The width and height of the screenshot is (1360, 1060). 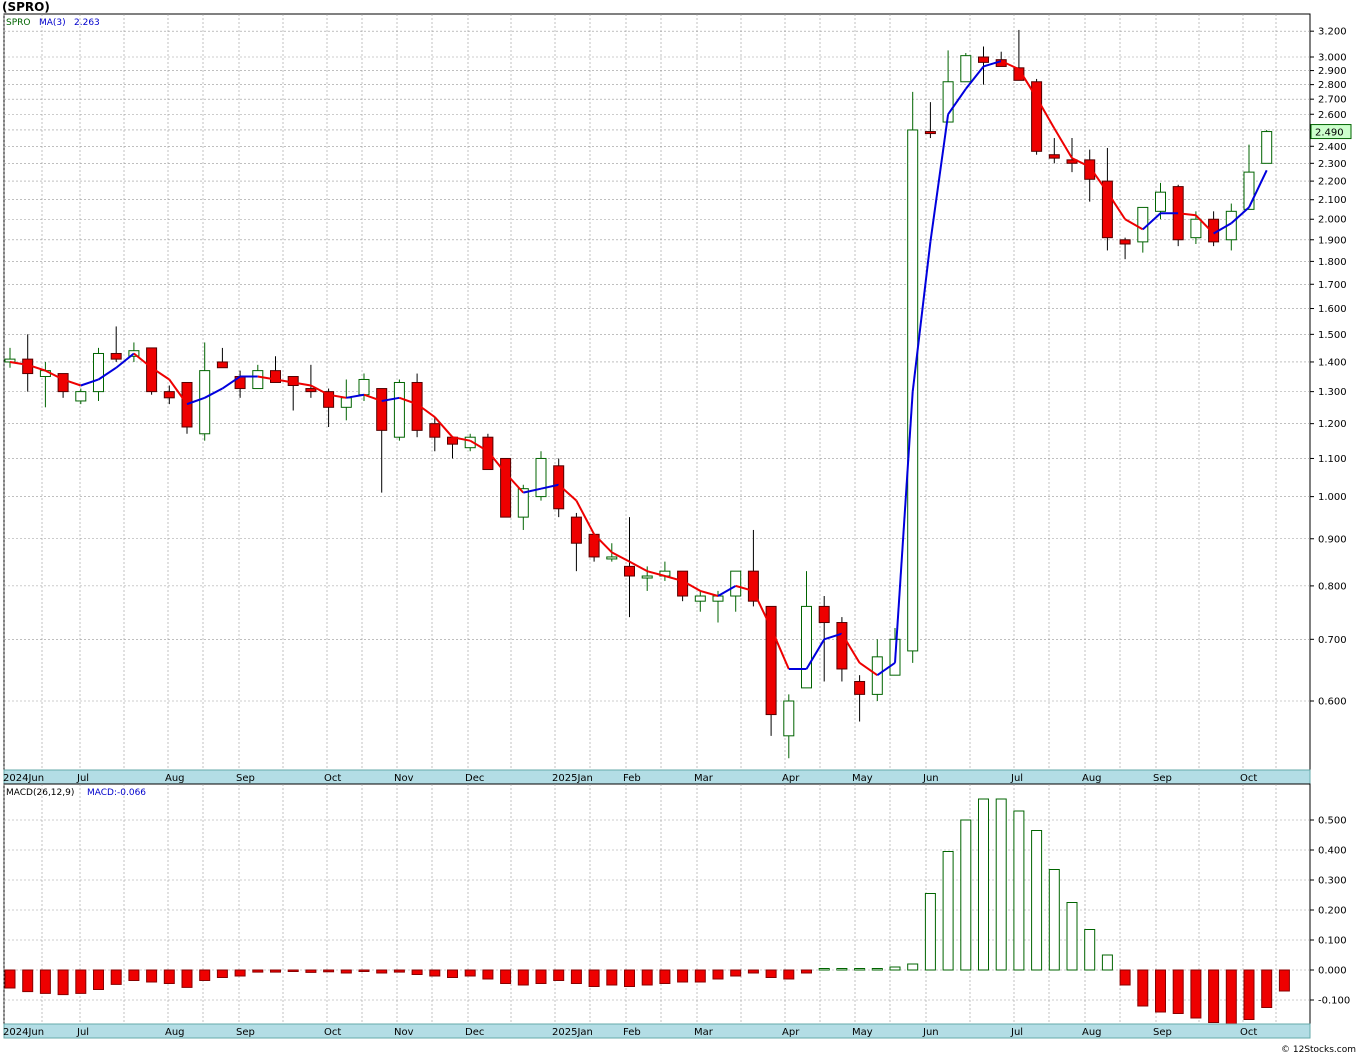 I want to click on price-xaxis-label: Apr, so click(x=791, y=778).